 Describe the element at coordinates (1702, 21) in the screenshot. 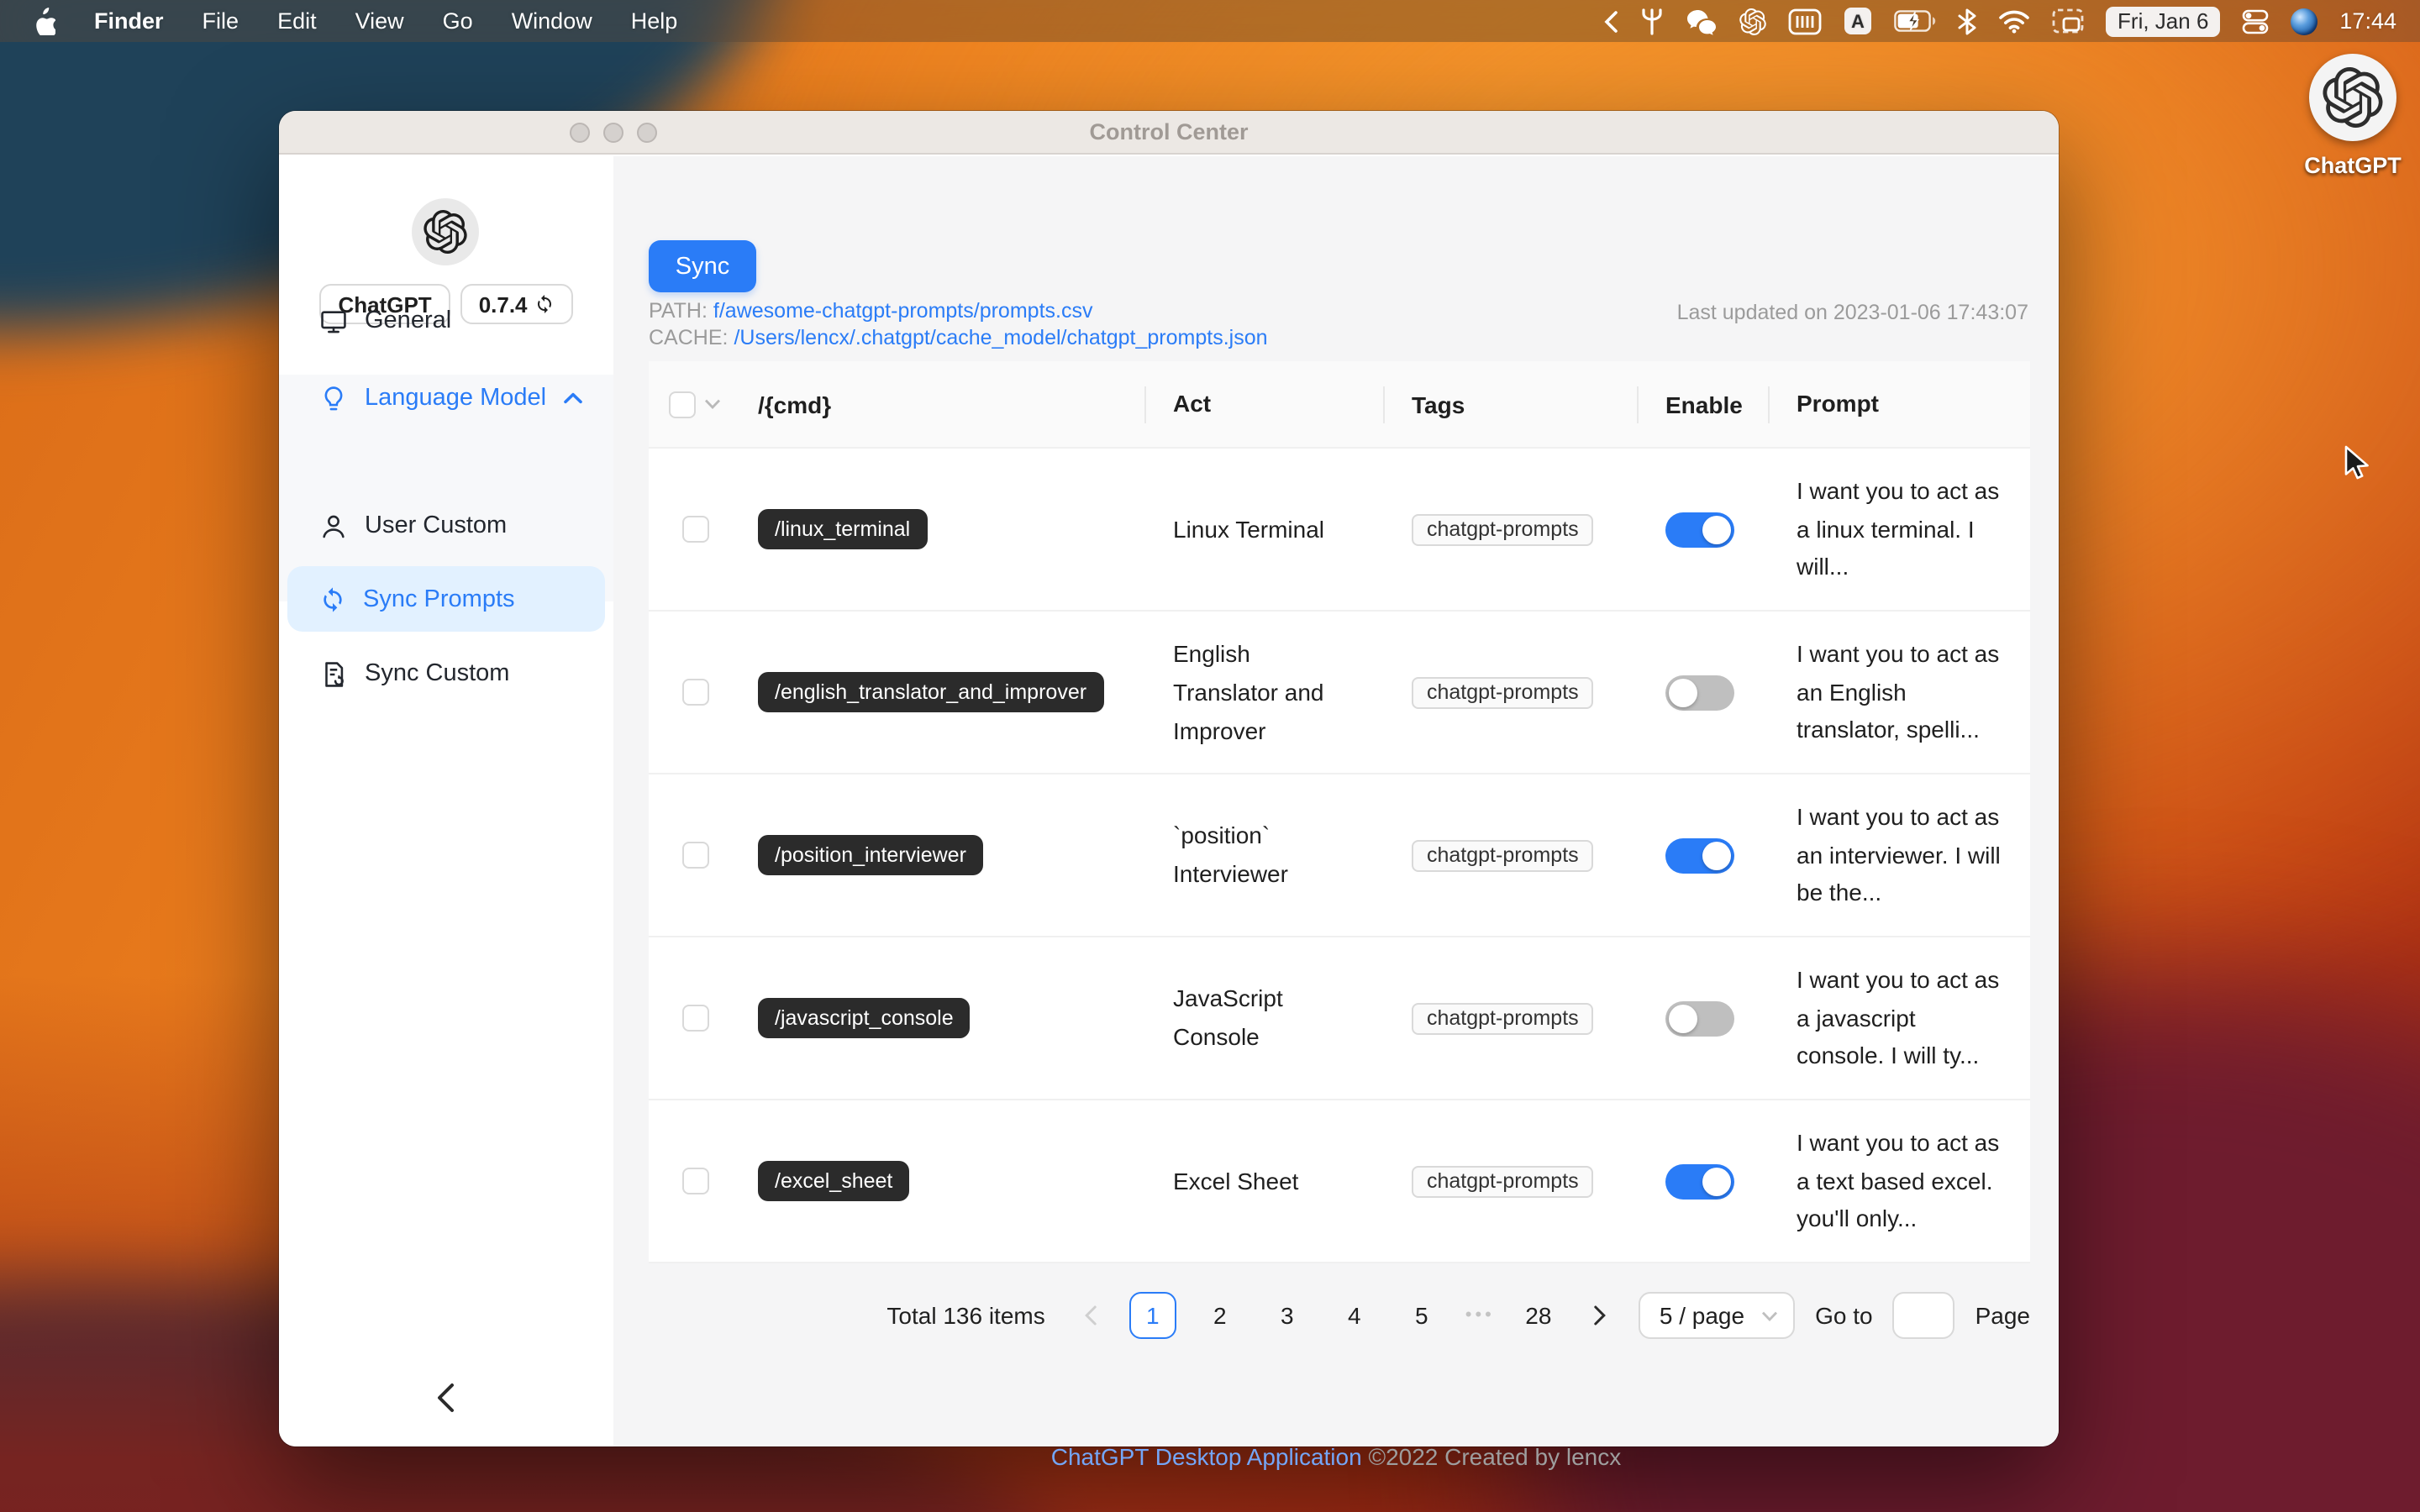

I see `wechat-icon` at that location.